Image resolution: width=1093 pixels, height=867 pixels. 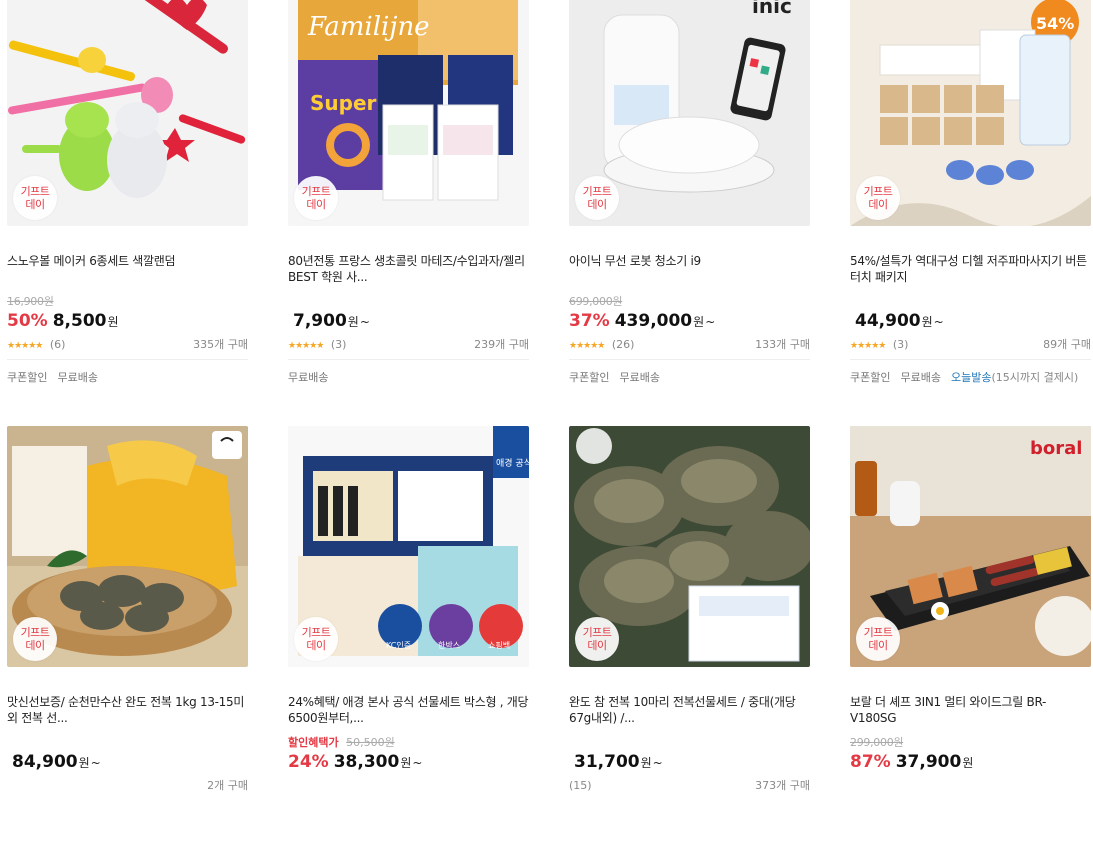 What do you see at coordinates (27, 321) in the screenshot?
I see `discount-rate: 50%` at bounding box center [27, 321].